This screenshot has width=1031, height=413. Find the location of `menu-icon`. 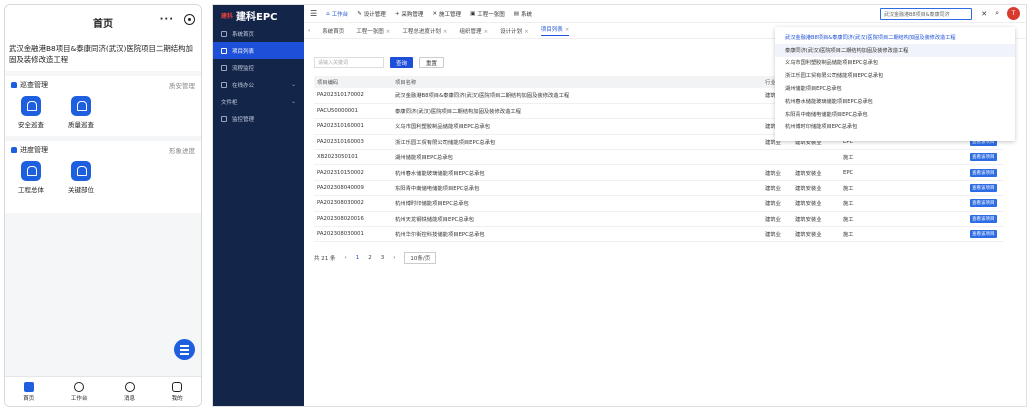

menu-icon is located at coordinates (184, 350).